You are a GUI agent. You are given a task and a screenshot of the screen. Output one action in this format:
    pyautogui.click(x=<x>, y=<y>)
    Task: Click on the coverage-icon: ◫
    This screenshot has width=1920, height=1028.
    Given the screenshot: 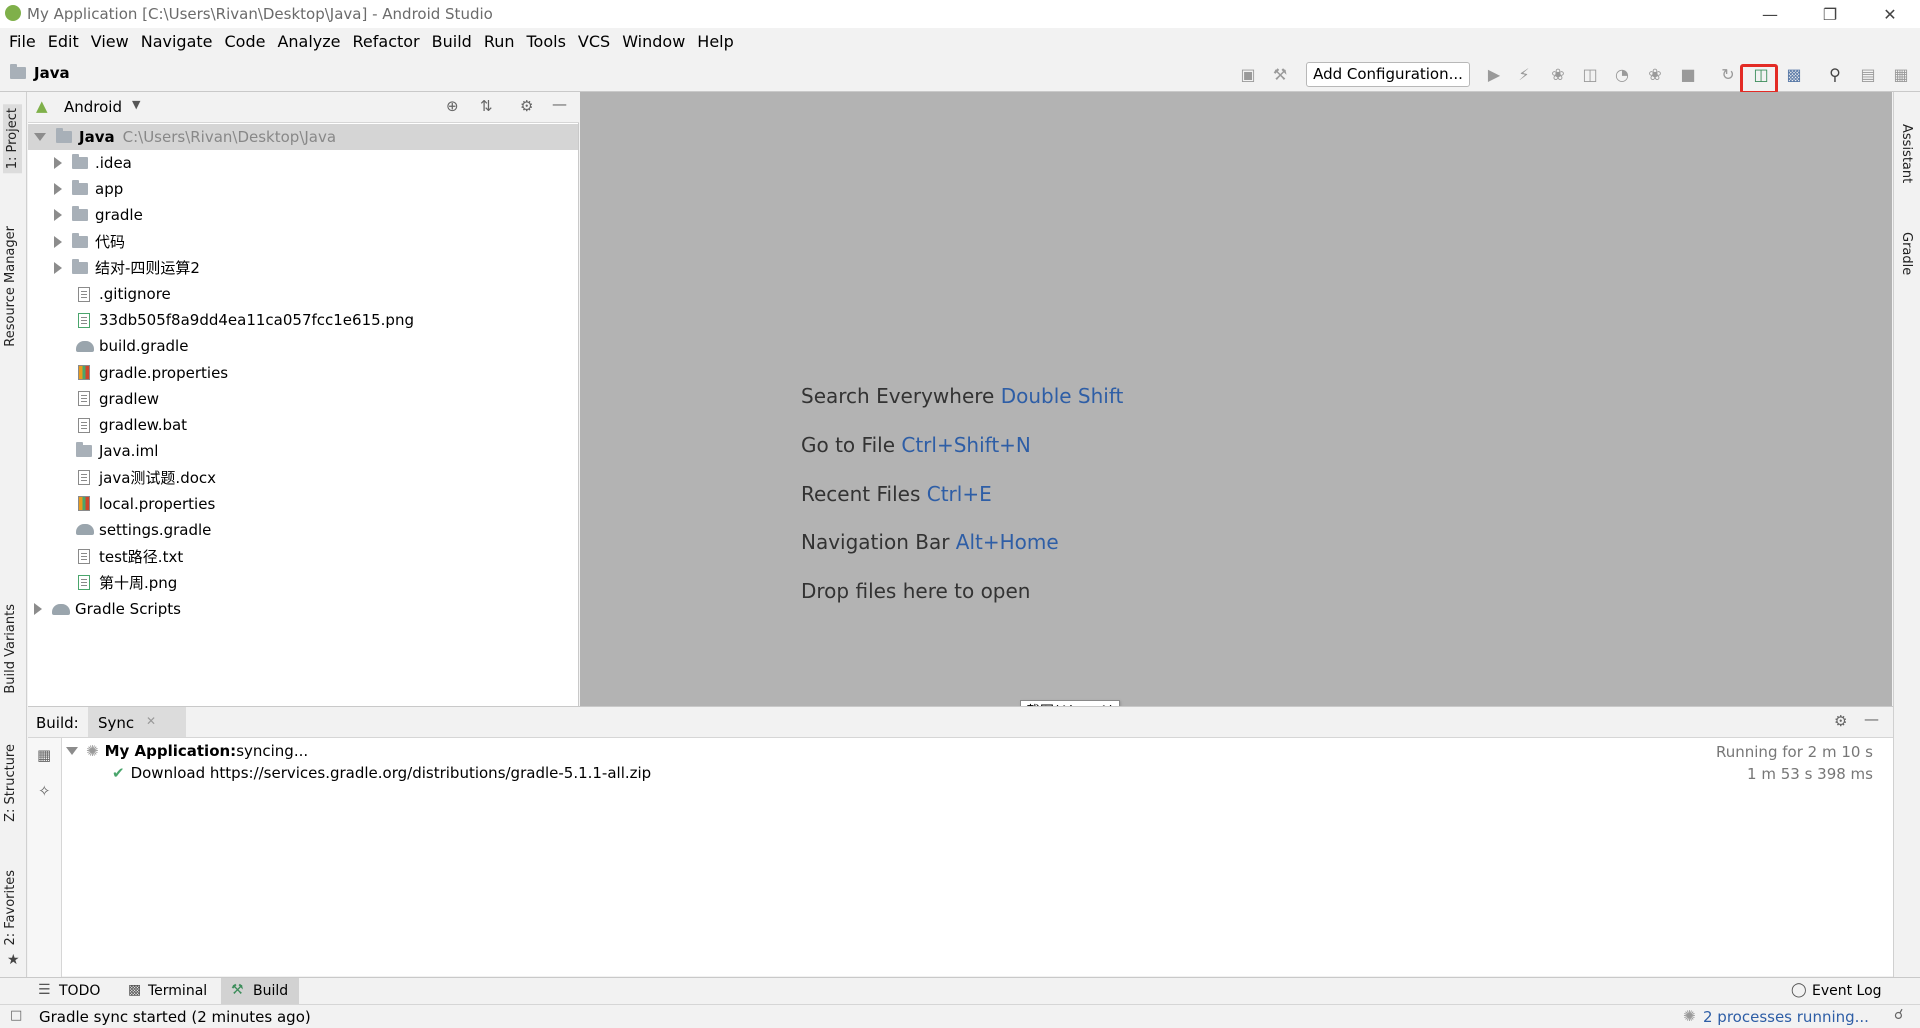 What is the action you would take?
    pyautogui.click(x=1590, y=74)
    